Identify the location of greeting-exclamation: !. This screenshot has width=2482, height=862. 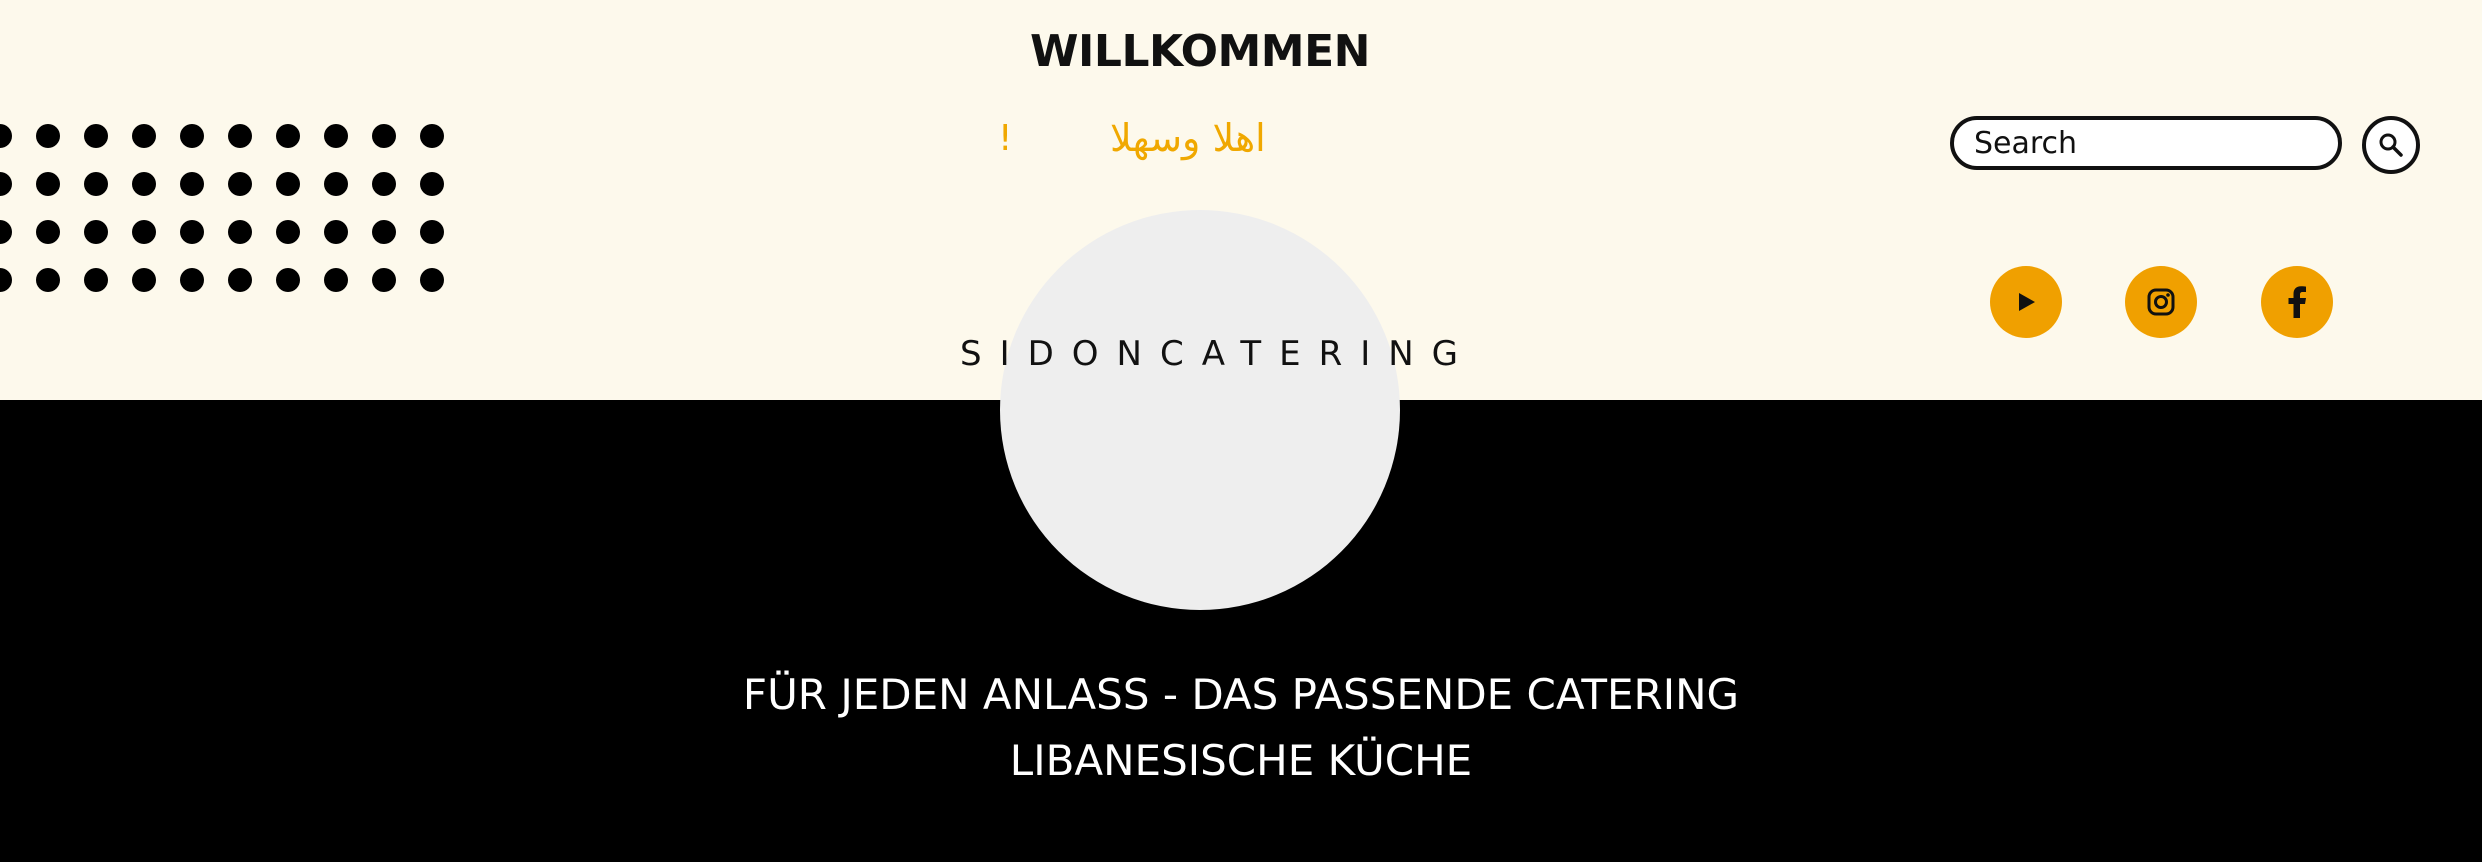
(1005, 138).